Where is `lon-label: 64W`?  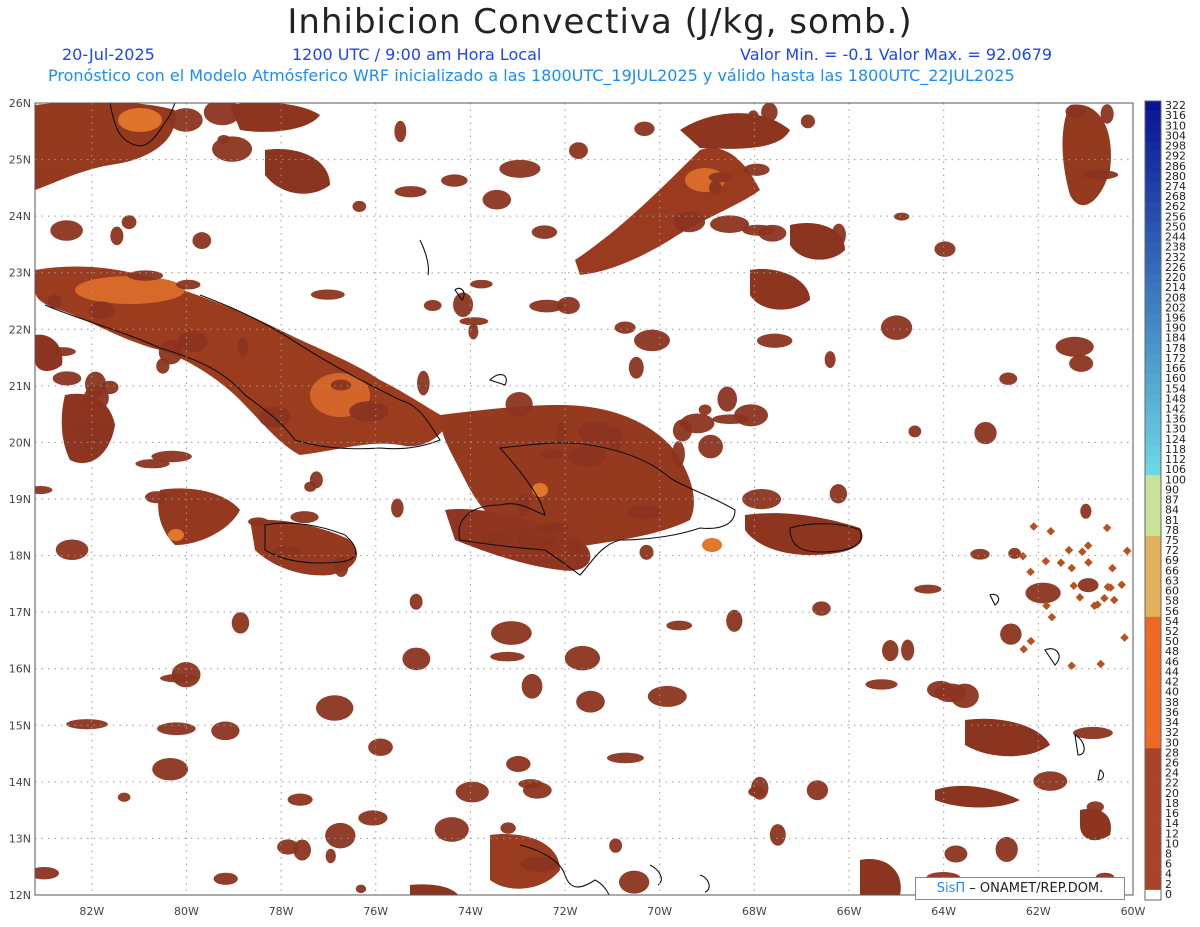
lon-label: 64W is located at coordinates (943, 911).